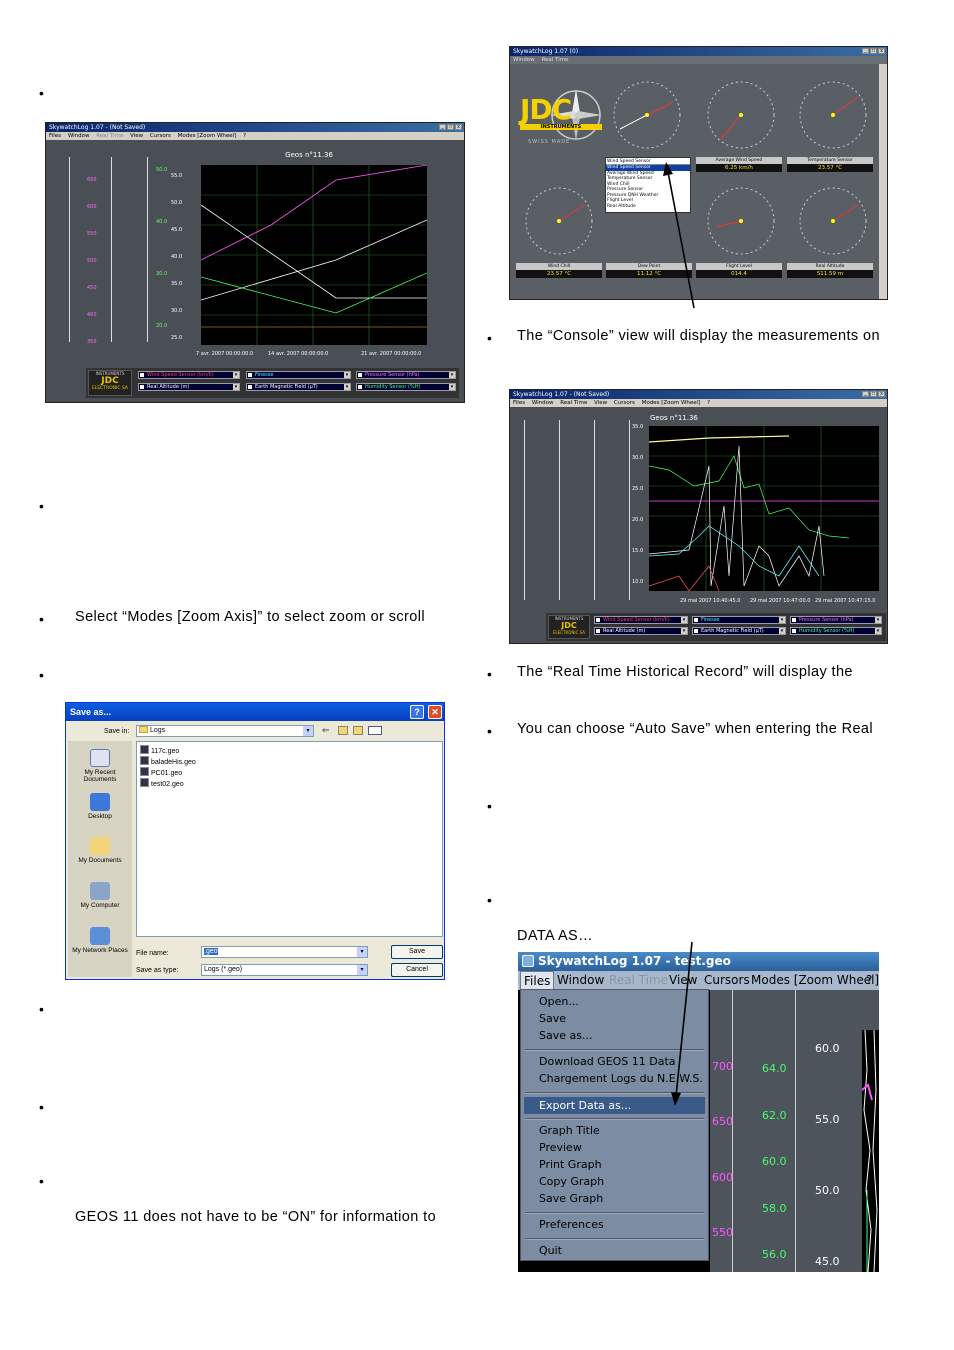 The height and width of the screenshot is (1350, 954). Describe the element at coordinates (883, 181) in the screenshot. I see `scrollbar` at that location.